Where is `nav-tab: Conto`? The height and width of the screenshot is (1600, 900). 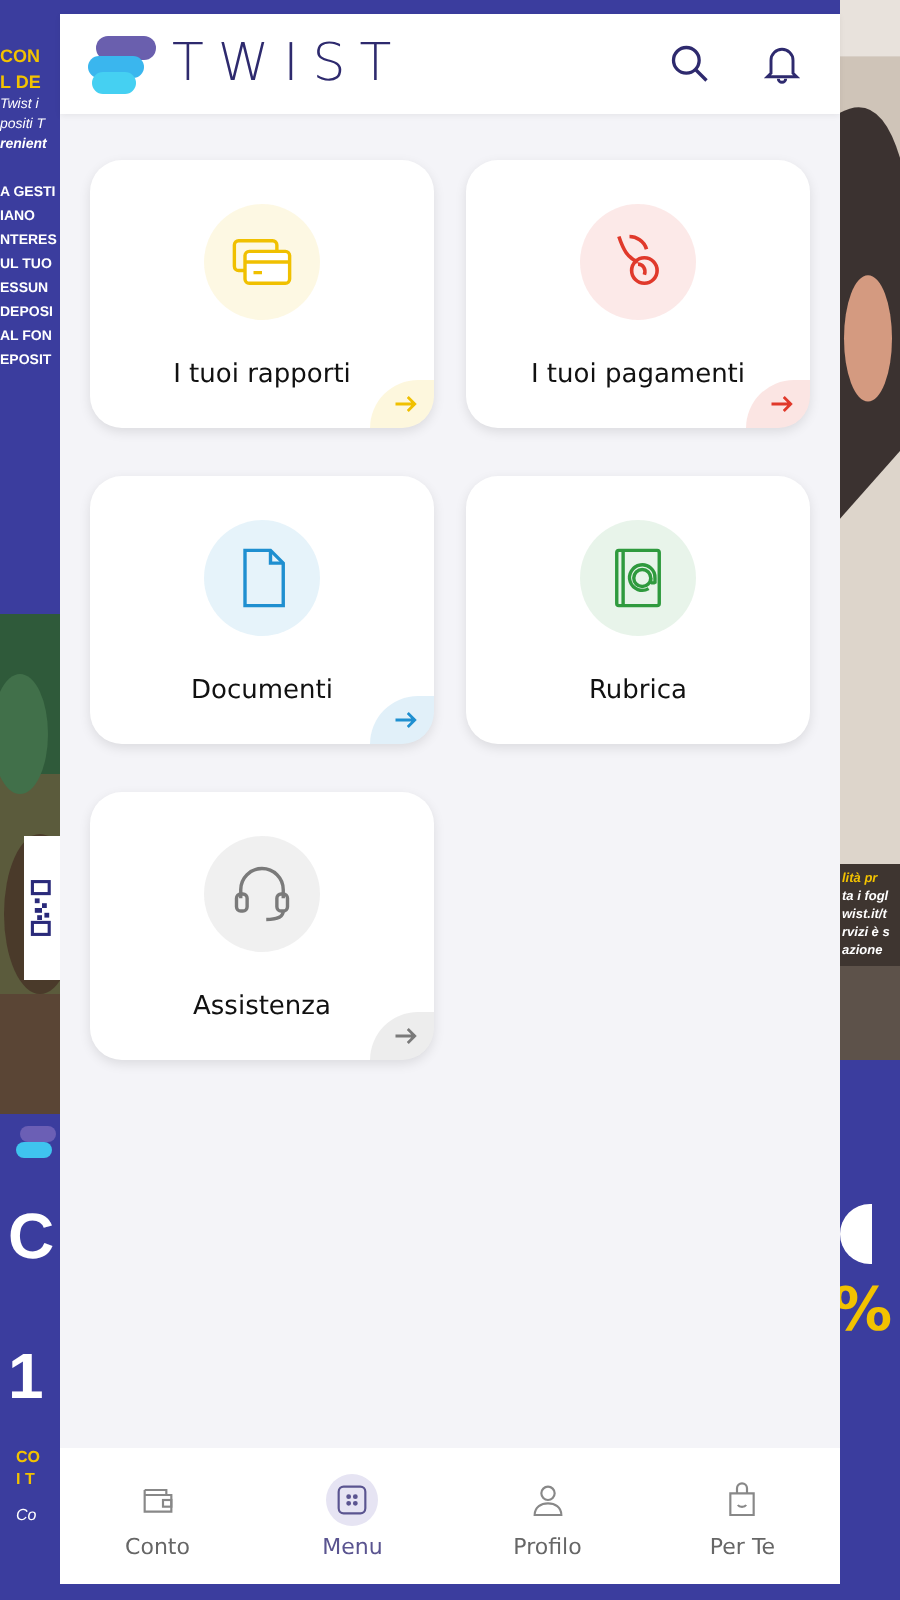 nav-tab: Conto is located at coordinates (157, 1516).